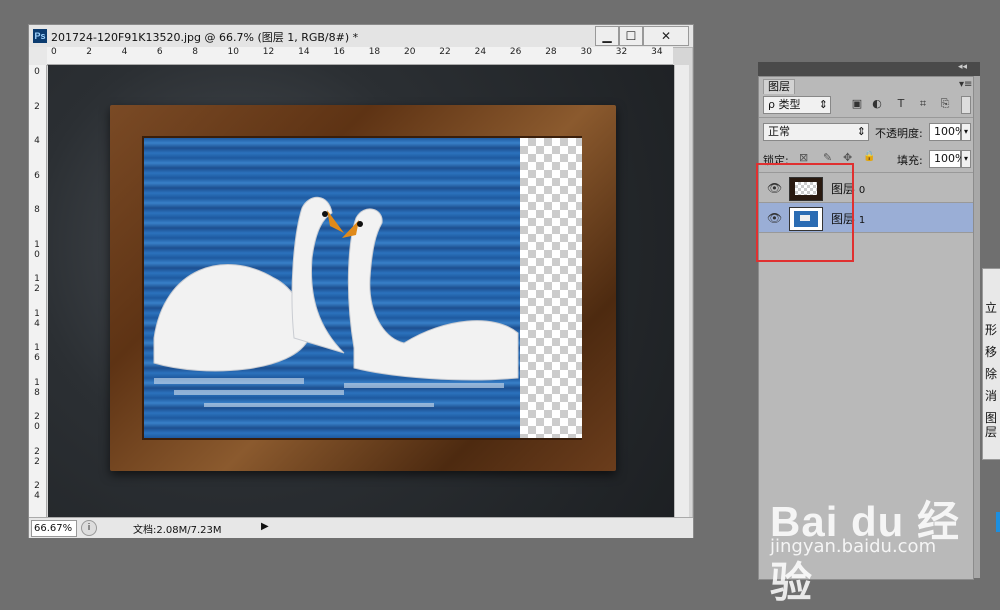 The width and height of the screenshot is (1000, 610). What do you see at coordinates (966, 105) in the screenshot?
I see `filter-toggle-switch` at bounding box center [966, 105].